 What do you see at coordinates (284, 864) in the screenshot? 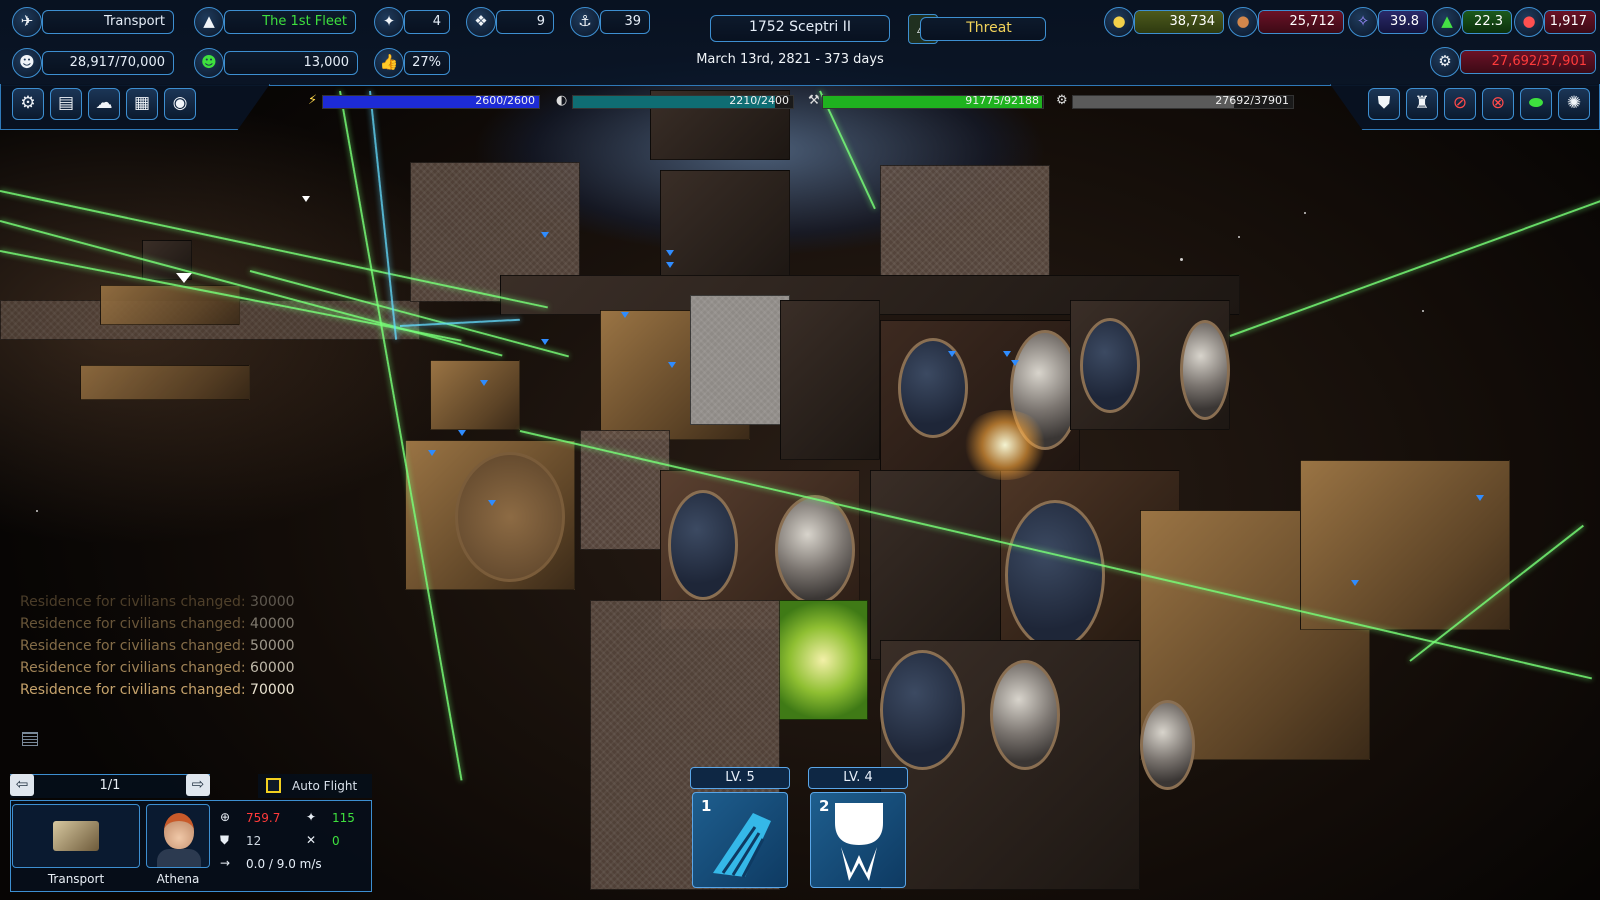
I see `speed-value: 0.0 / 9.0 m/s` at bounding box center [284, 864].